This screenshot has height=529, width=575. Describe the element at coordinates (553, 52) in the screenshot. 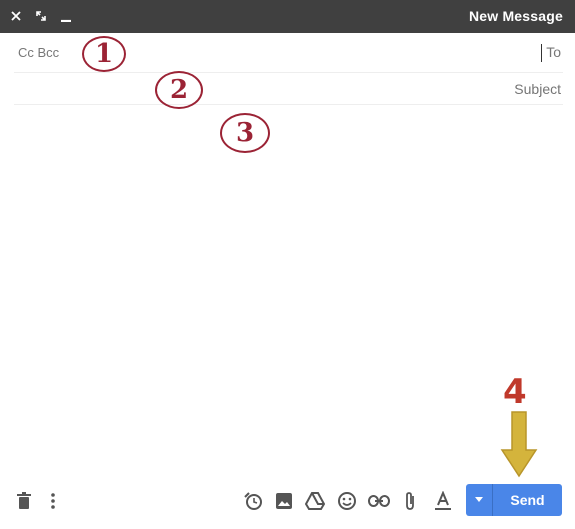

I see `to-label: To` at that location.